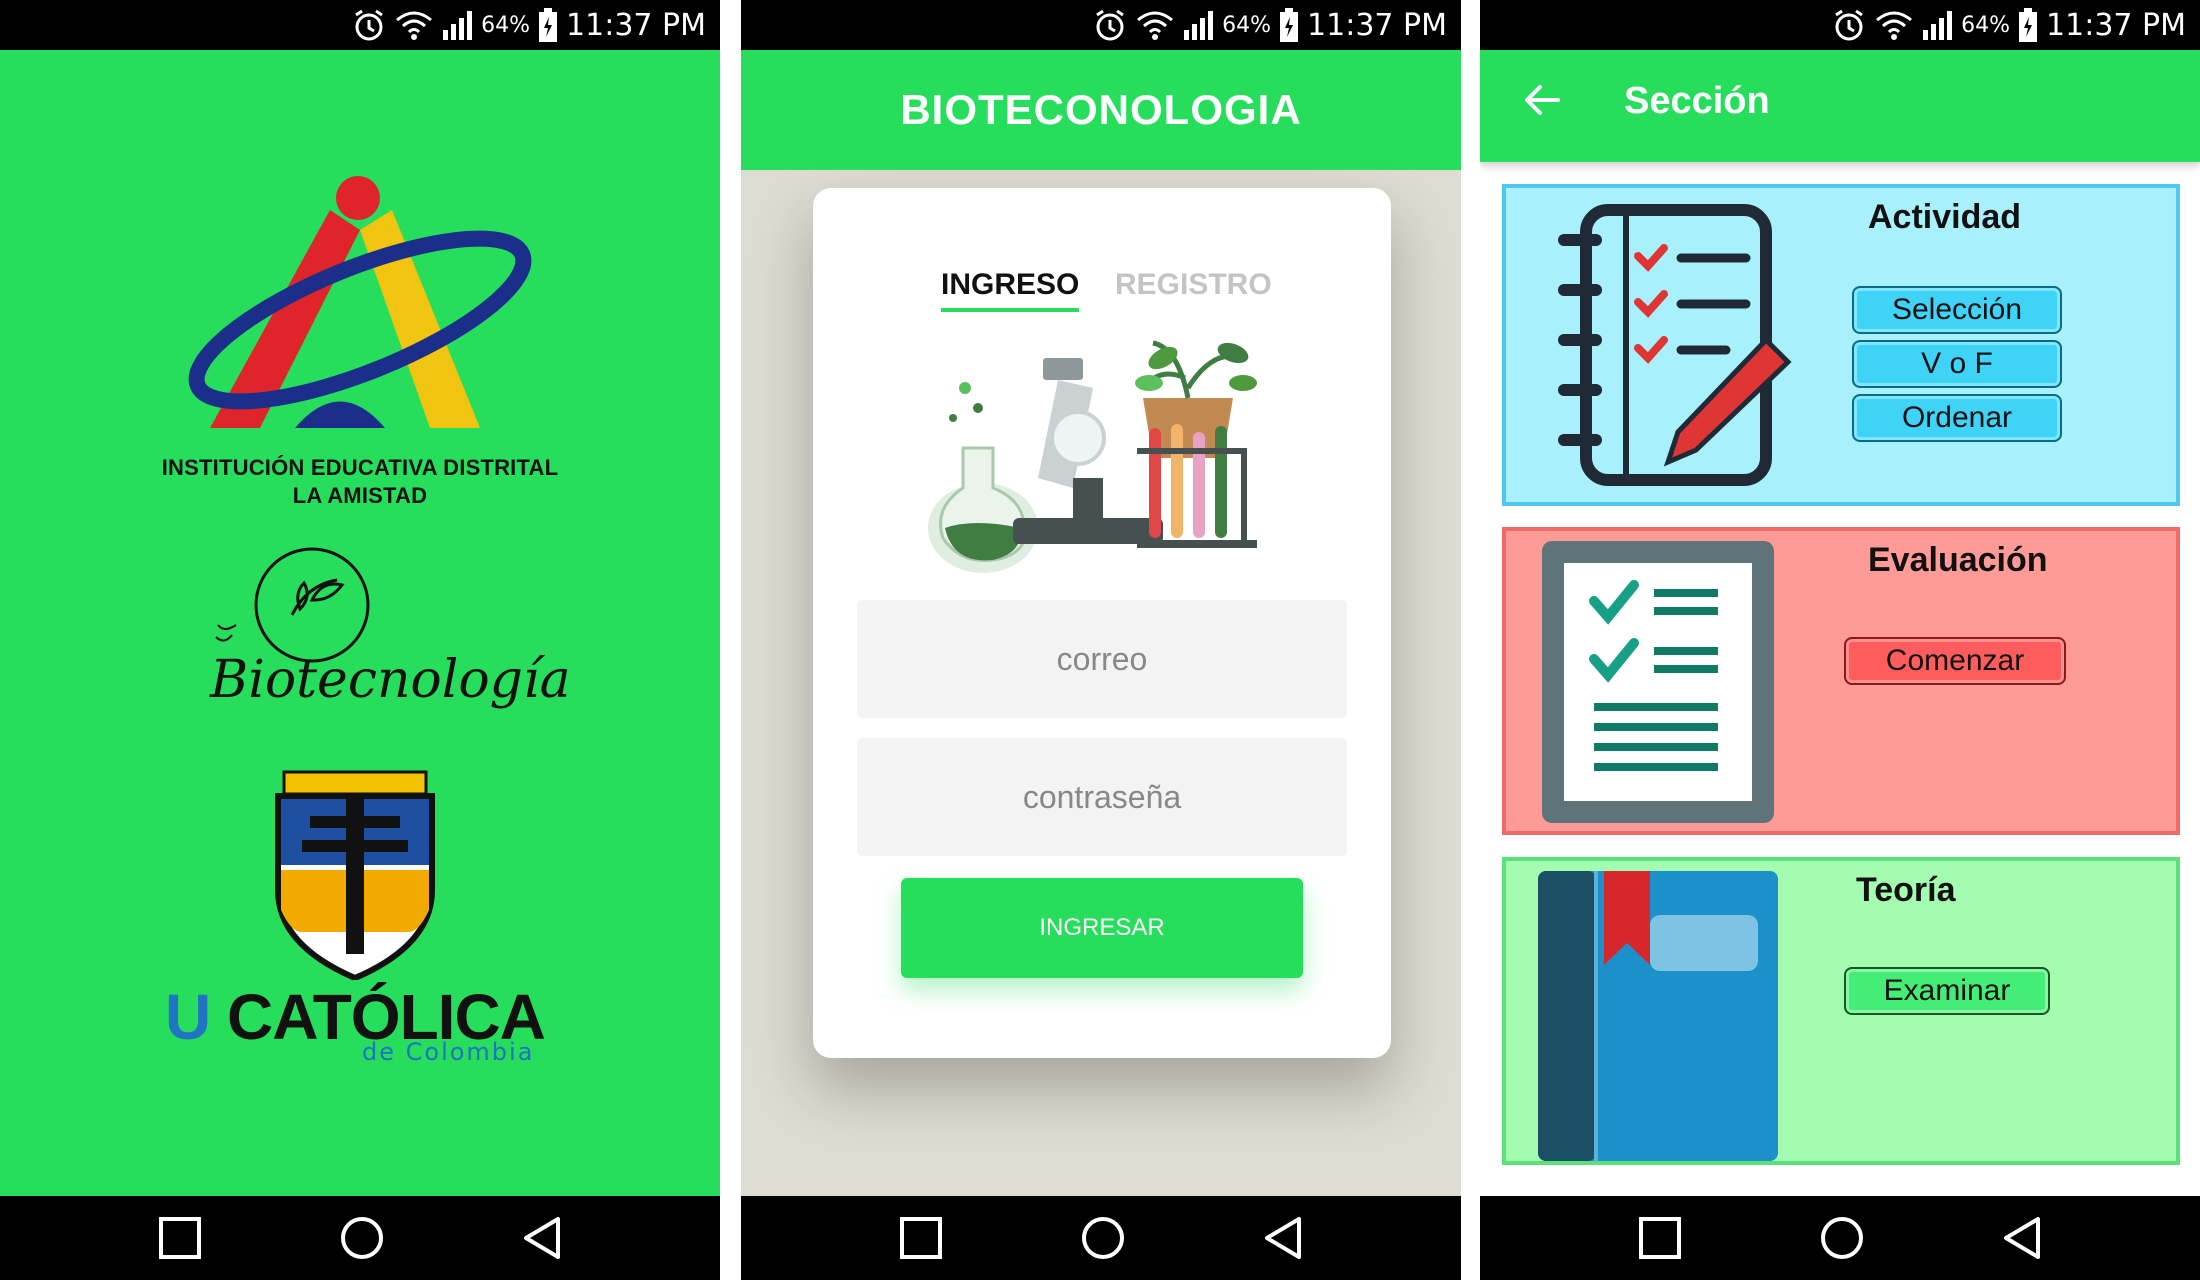  Describe the element at coordinates (390, 680) in the screenshot. I see `biotechnology-logo-text: Biotecnología` at that location.